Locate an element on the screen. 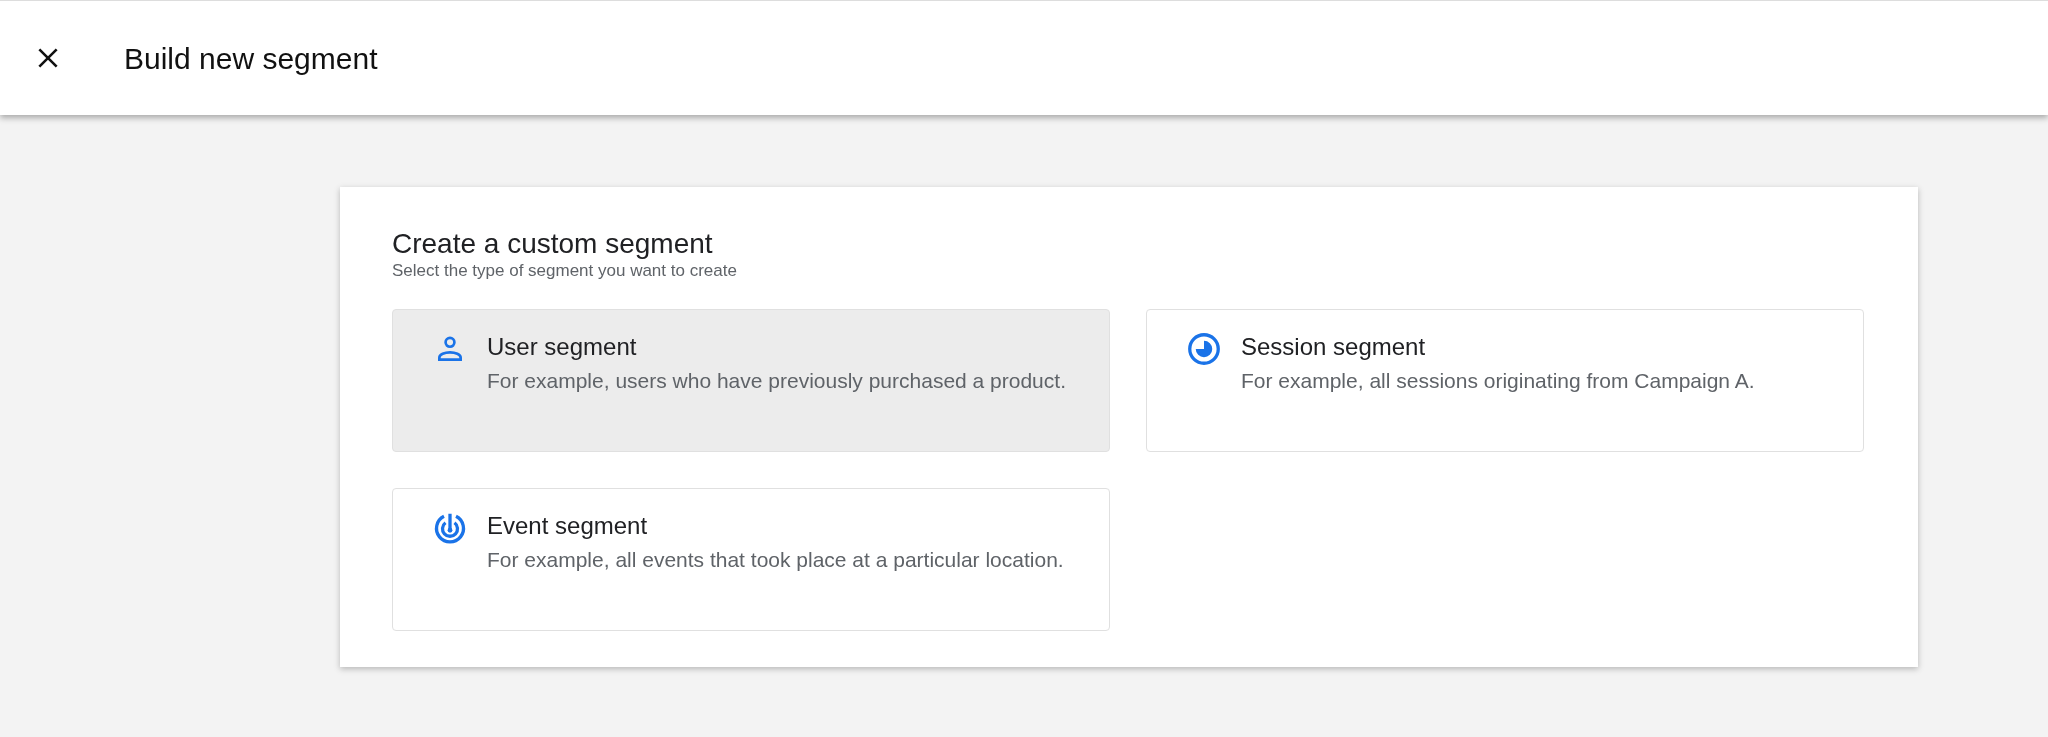 The width and height of the screenshot is (2048, 737). pie-clock-icon is located at coordinates (1204, 349).